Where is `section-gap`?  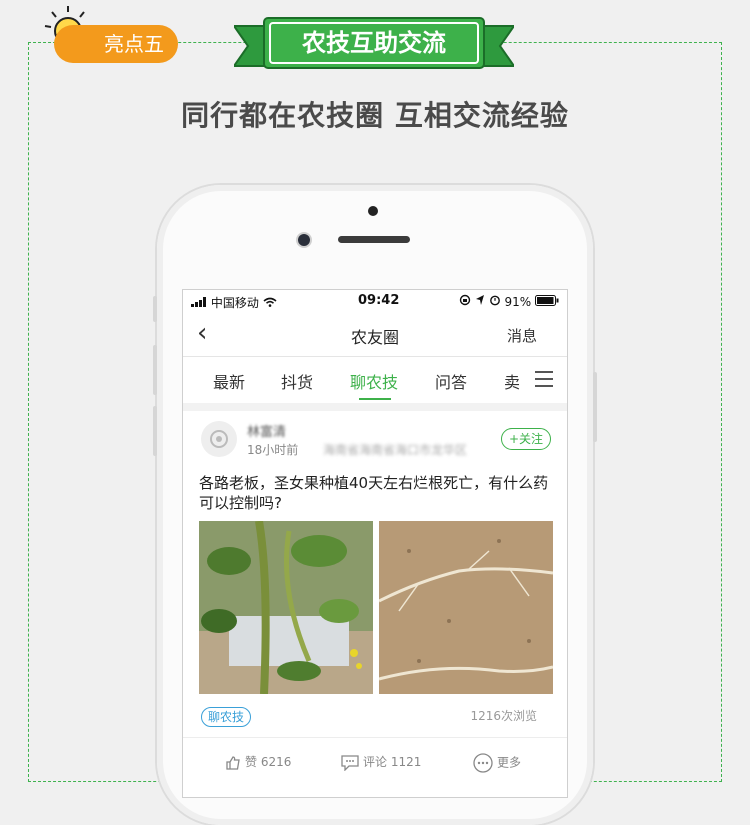
section-gap is located at coordinates (375, 407).